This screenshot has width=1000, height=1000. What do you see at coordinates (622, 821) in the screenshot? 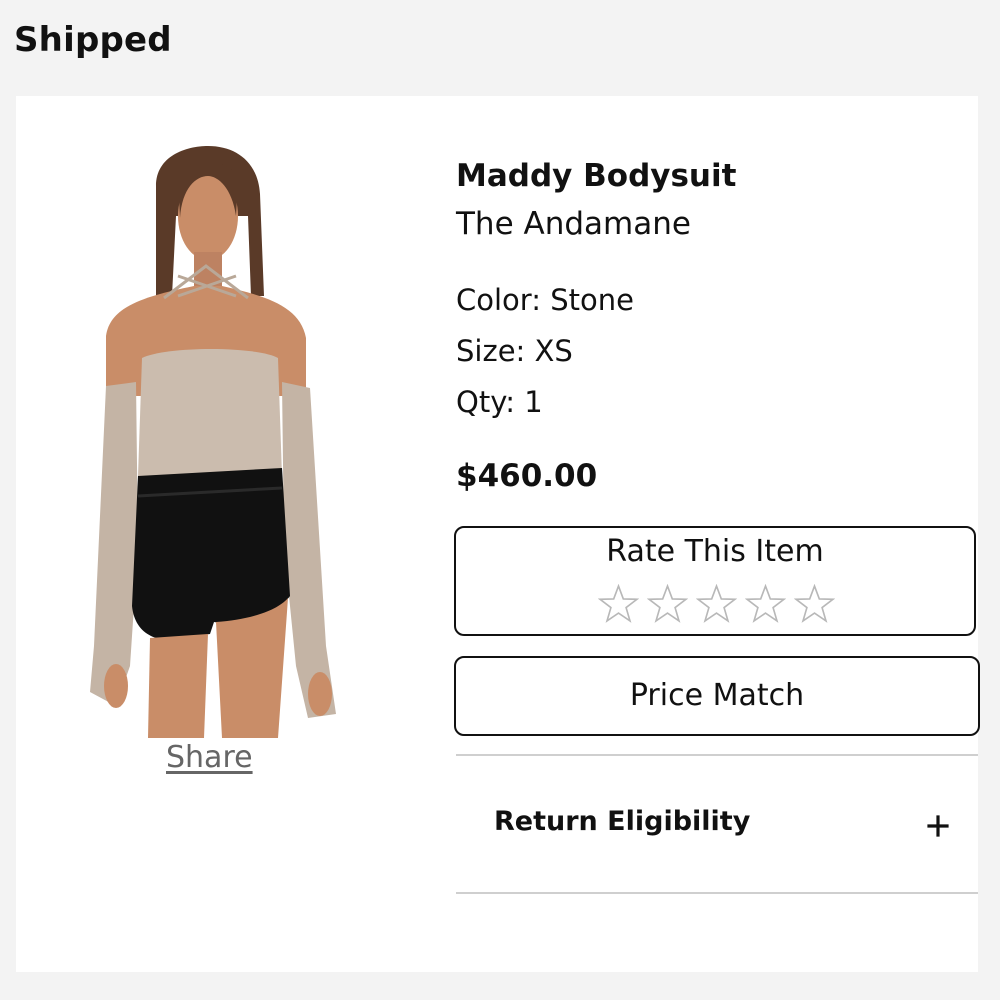
I see `return-eligibility-label: Return Eligibility` at bounding box center [622, 821].